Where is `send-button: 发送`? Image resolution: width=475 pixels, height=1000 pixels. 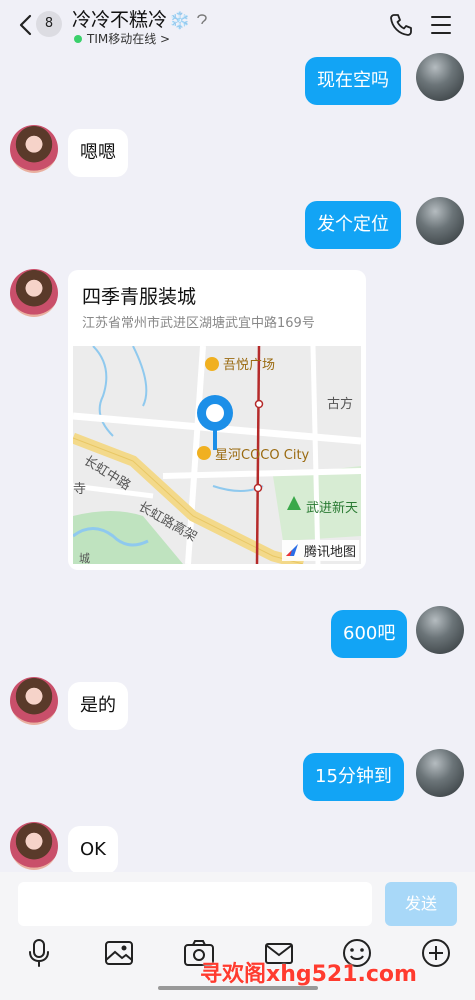
send-button: 发送 is located at coordinates (421, 904).